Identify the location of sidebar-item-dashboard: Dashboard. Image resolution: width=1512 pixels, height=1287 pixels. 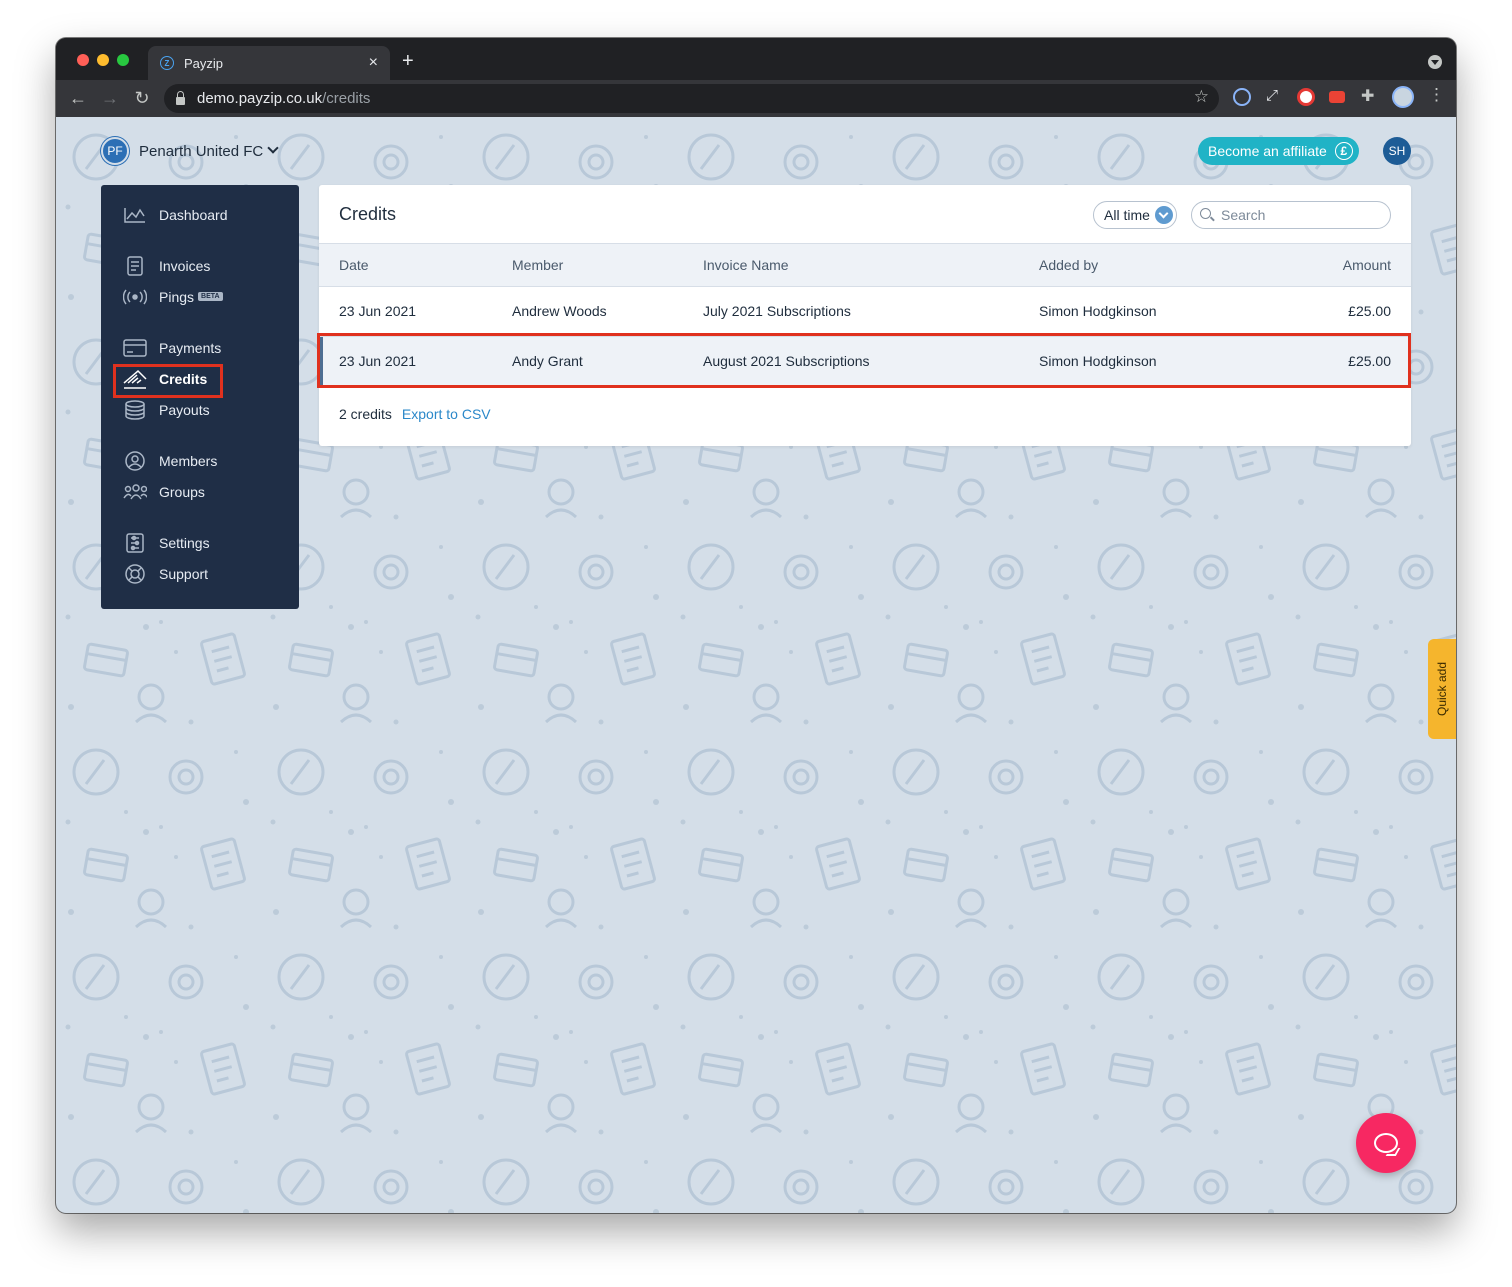
(200, 214).